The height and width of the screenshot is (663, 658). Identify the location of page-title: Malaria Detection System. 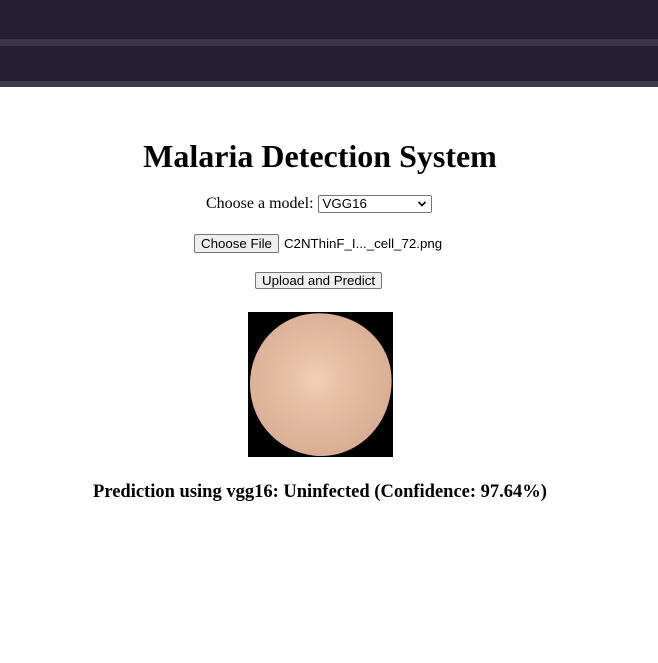
(320, 156).